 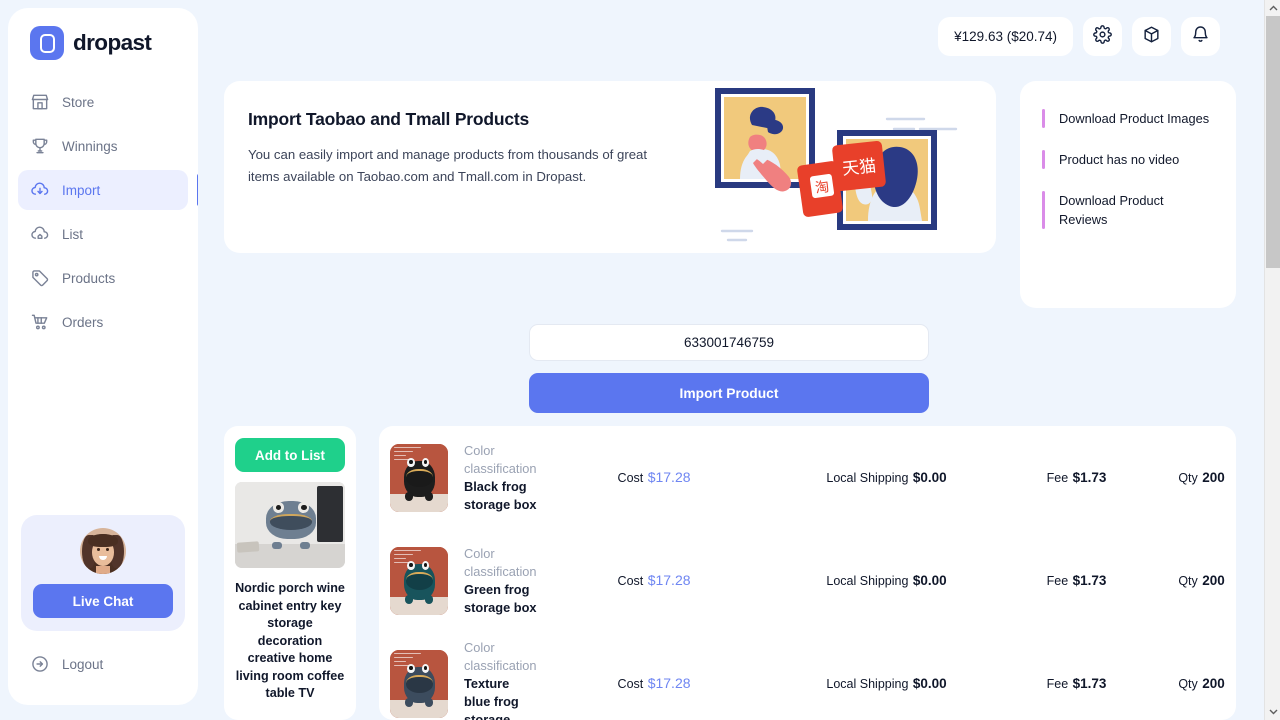 I want to click on bell-icon, so click(x=1200, y=37).